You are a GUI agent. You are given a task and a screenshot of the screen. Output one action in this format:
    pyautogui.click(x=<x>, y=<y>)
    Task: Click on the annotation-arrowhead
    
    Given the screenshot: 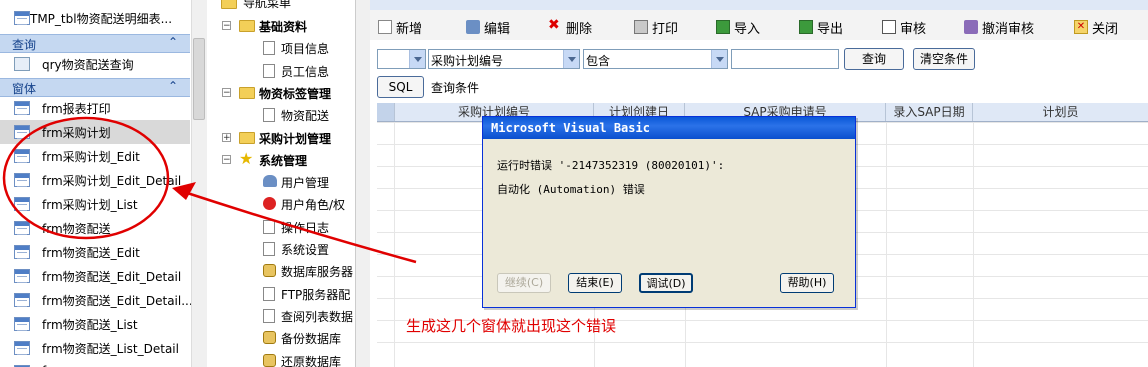 What is the action you would take?
    pyautogui.click(x=184, y=191)
    